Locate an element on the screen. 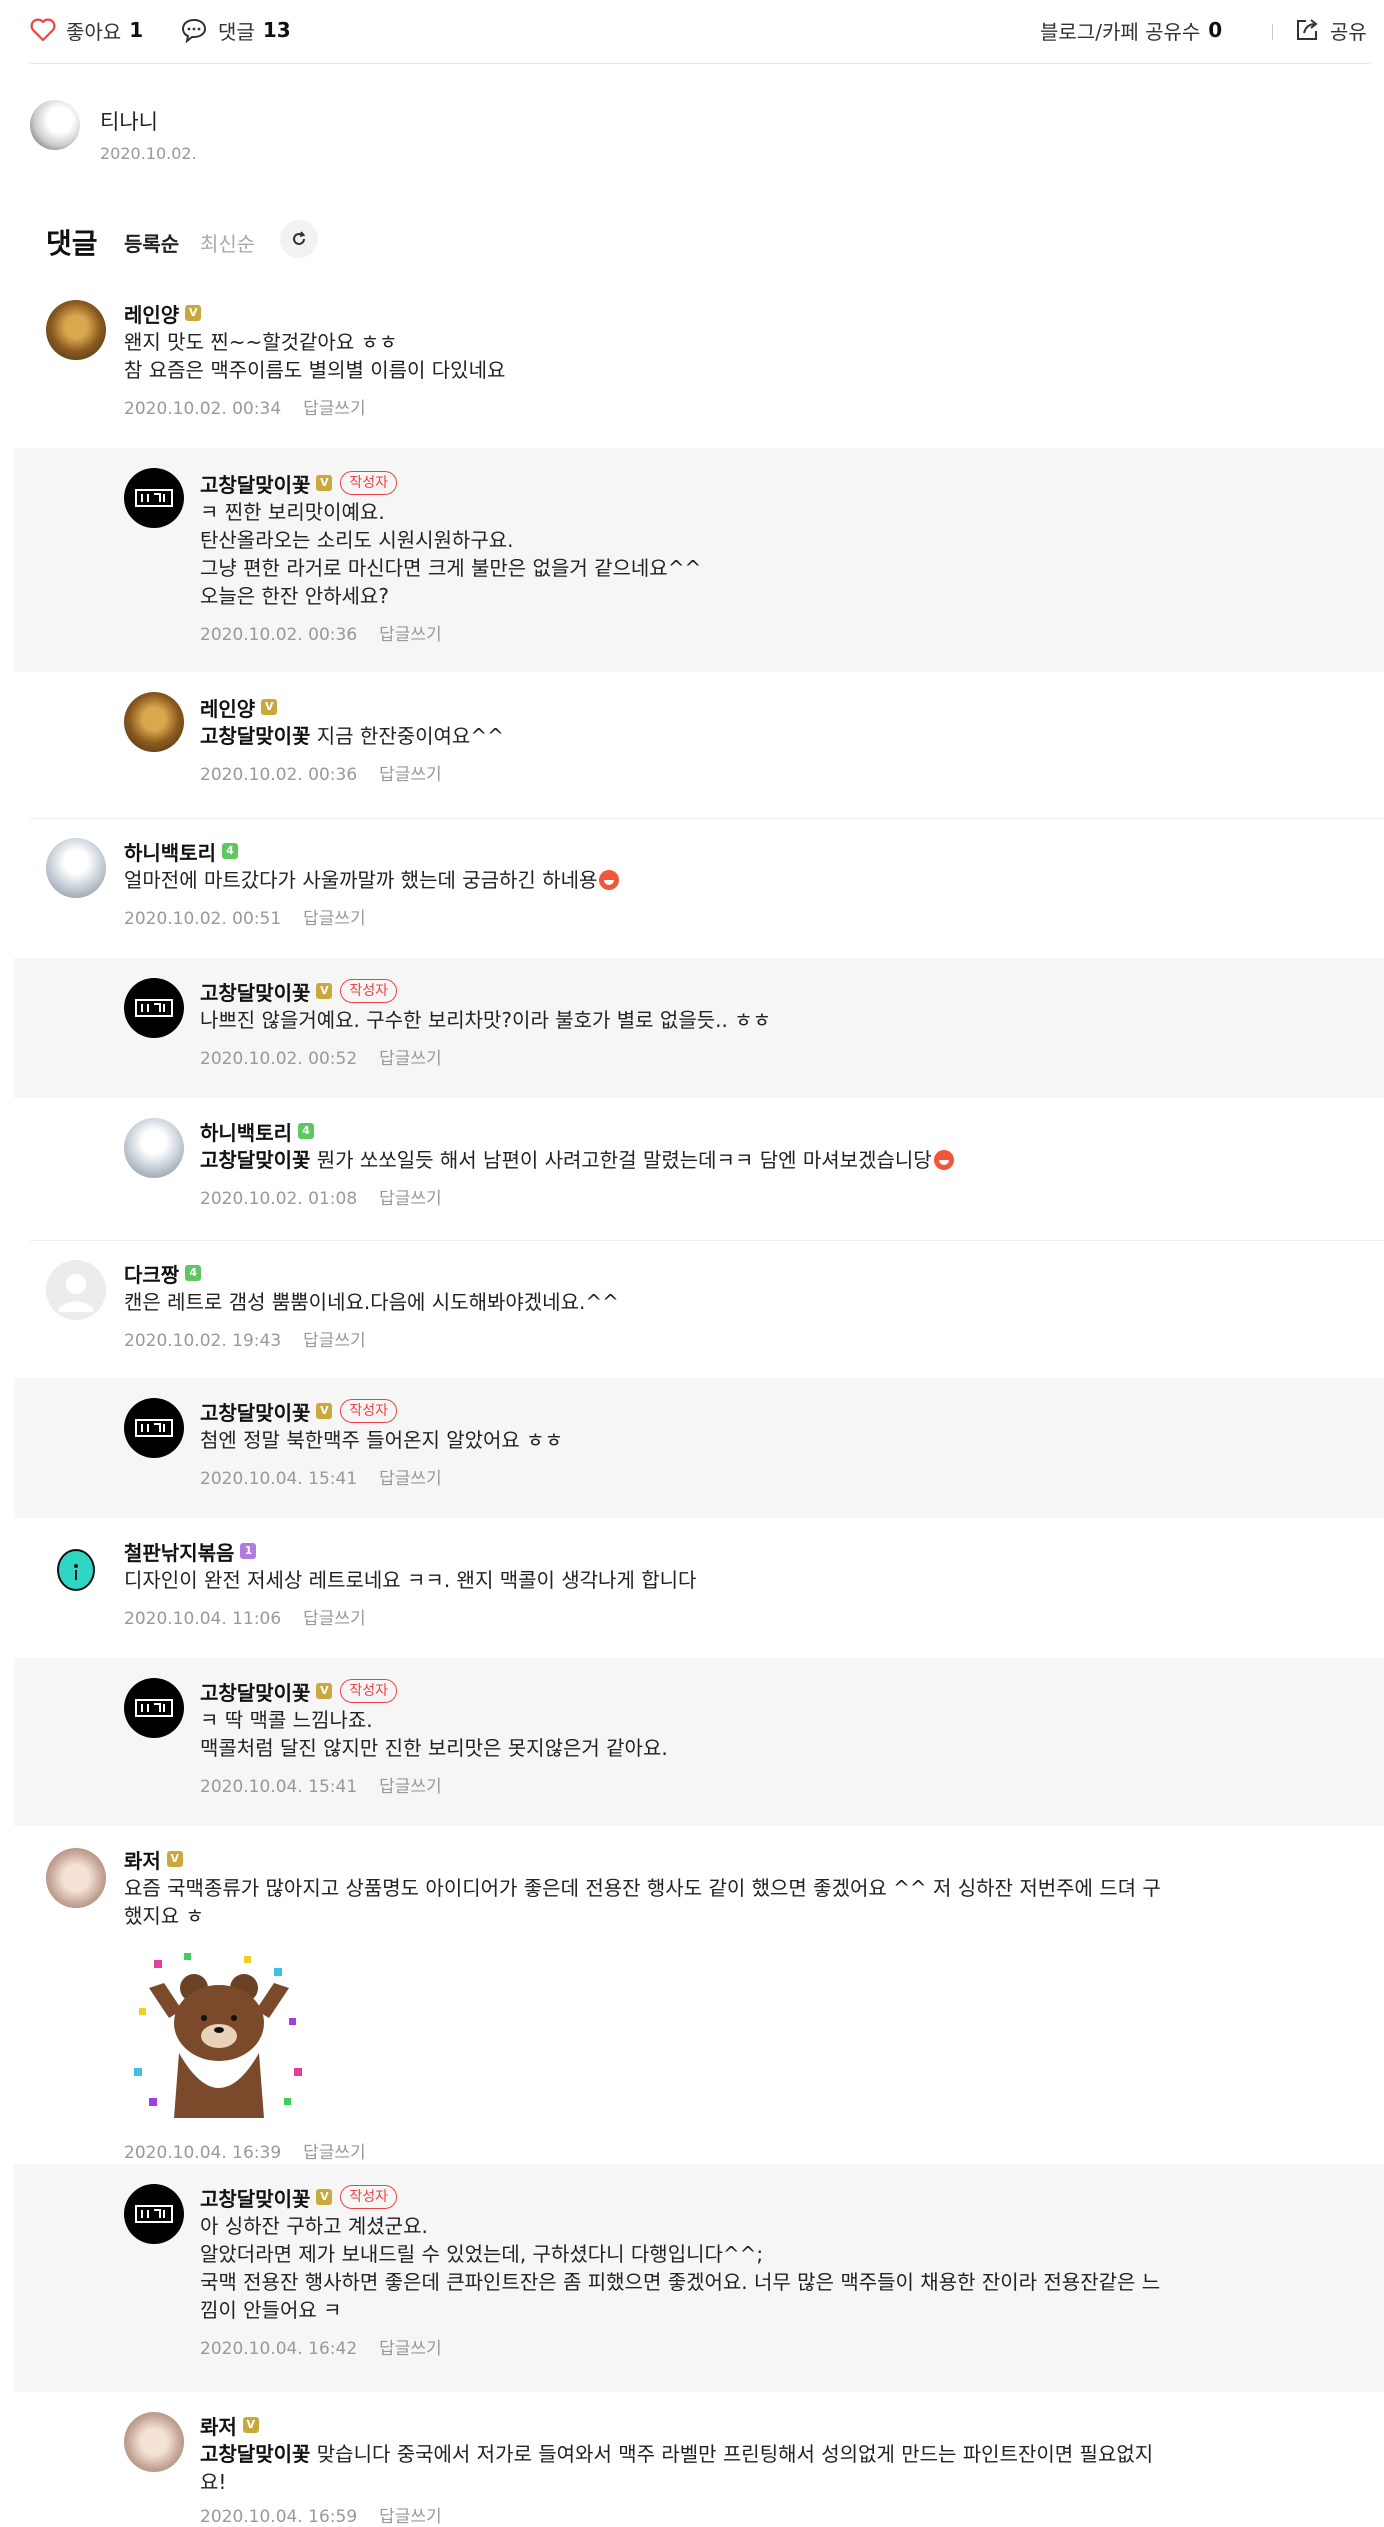  reaction-bar: 좋아요 1 댓글 13 블로그/카페 공유수 0 공유 is located at coordinates (700, 32).